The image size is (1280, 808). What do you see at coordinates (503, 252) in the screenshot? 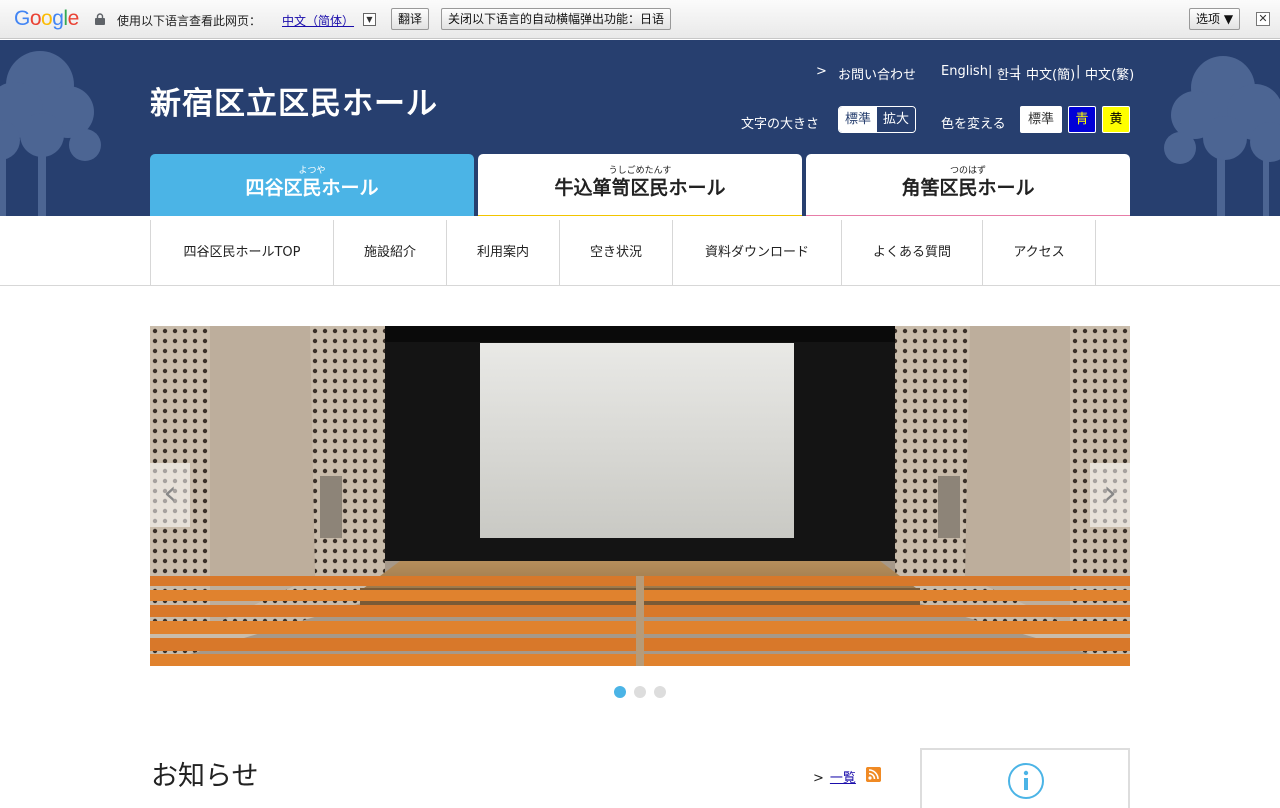
I see `subnav-item-usage-guide: 利用案内` at bounding box center [503, 252].